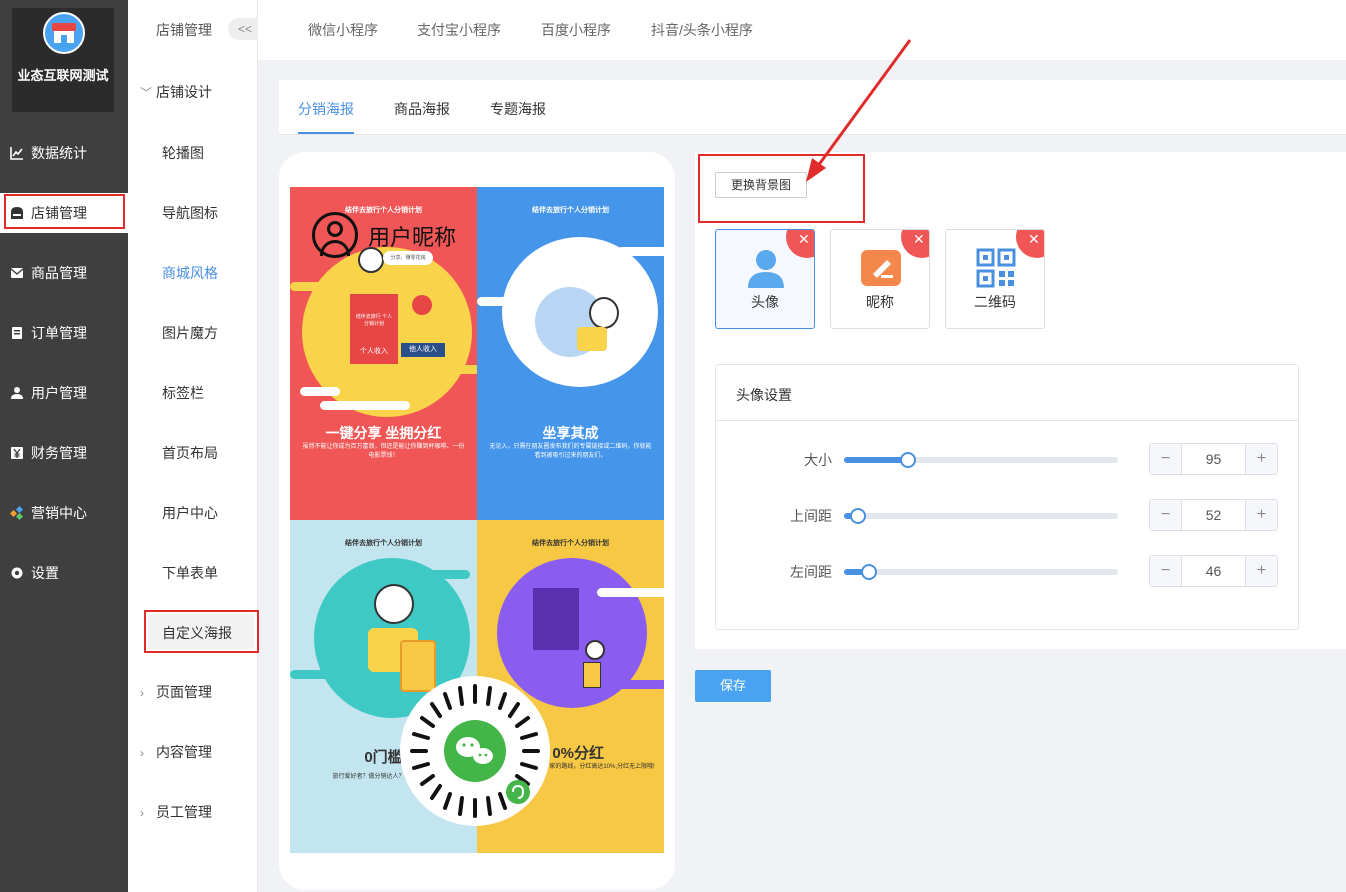 The width and height of the screenshot is (1346, 892). Describe the element at coordinates (63, 60) in the screenshot. I see `brand-block: 业态互联网测试` at that location.